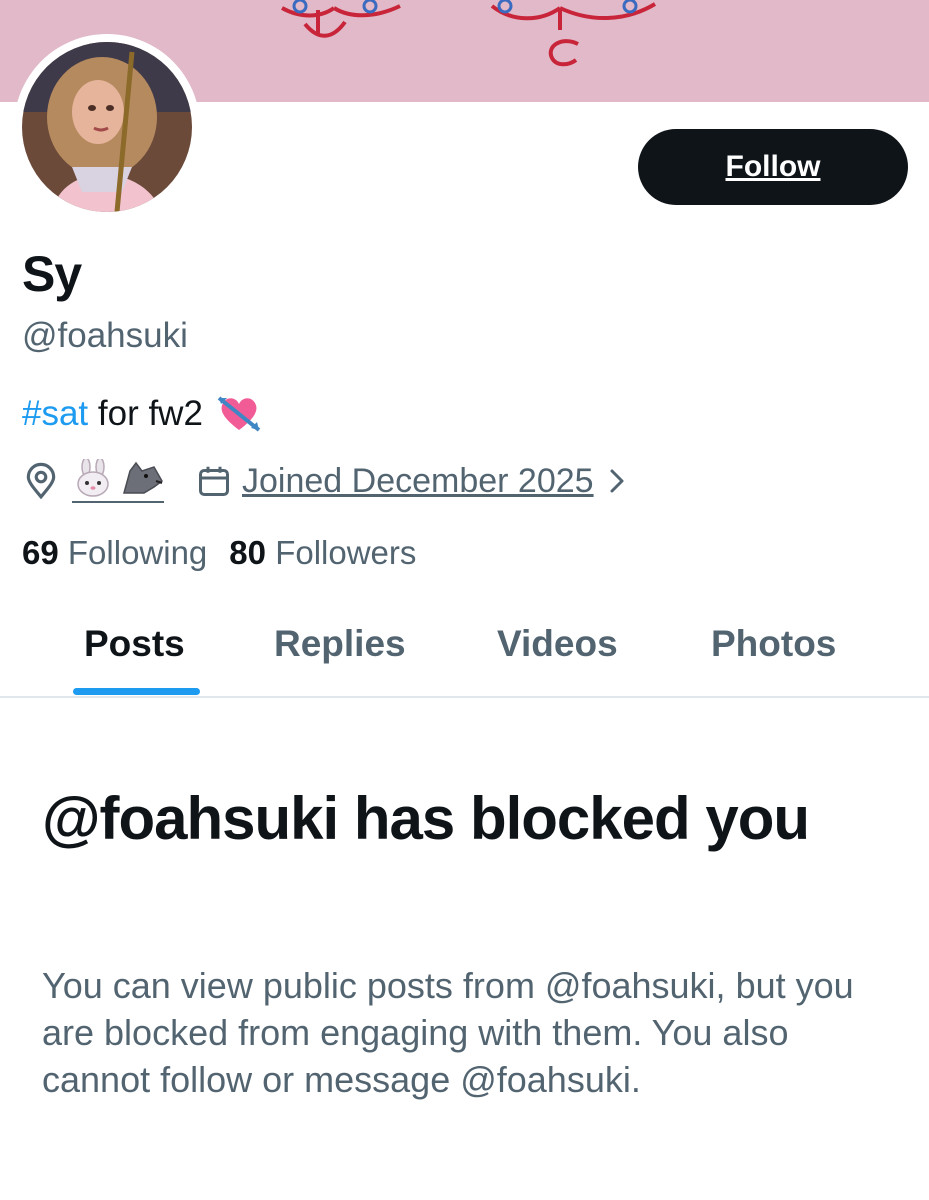 The height and width of the screenshot is (1200, 929). What do you see at coordinates (464, 649) in the screenshot?
I see `profile-tabs: Posts Replies Videos Photos` at bounding box center [464, 649].